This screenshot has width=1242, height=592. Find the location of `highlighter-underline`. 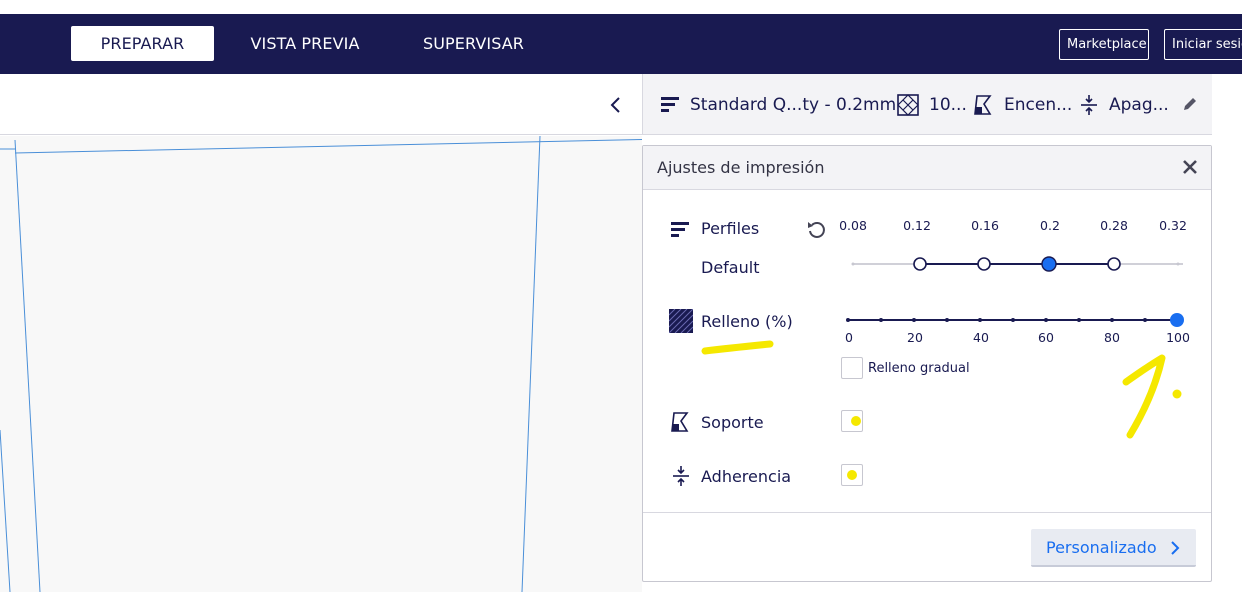

highlighter-underline is located at coordinates (737, 347).